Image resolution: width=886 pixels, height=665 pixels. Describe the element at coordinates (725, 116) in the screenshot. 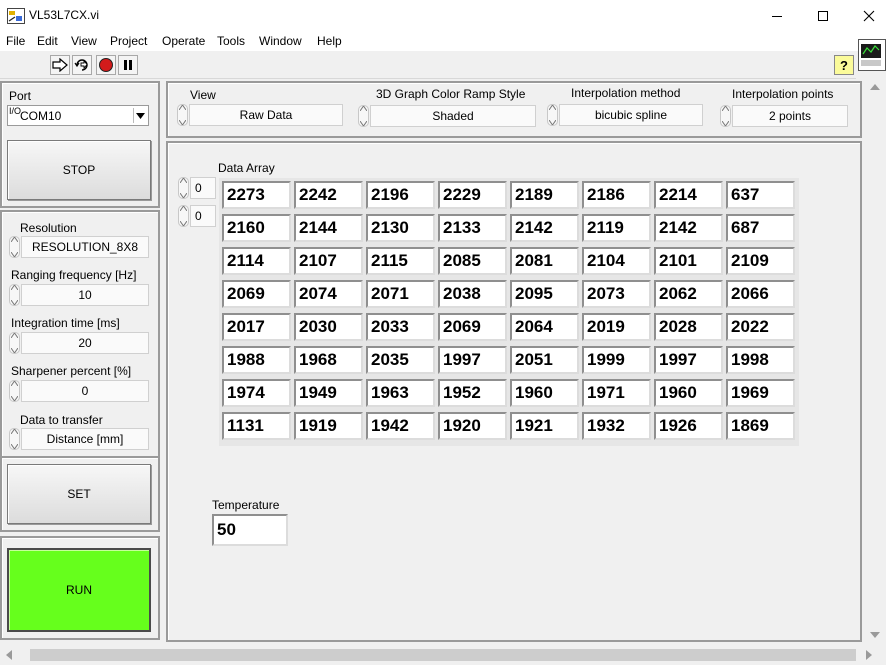

I see `interpolation-points-incdec` at that location.